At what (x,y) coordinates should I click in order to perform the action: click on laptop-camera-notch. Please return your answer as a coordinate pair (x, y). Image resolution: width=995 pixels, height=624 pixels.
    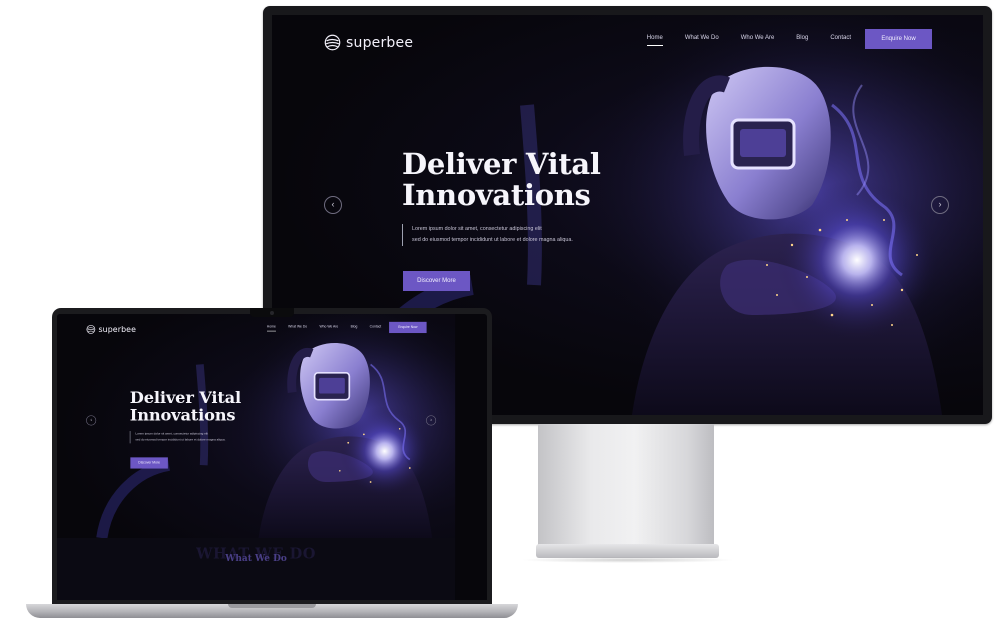
    Looking at the image, I should click on (272, 312).